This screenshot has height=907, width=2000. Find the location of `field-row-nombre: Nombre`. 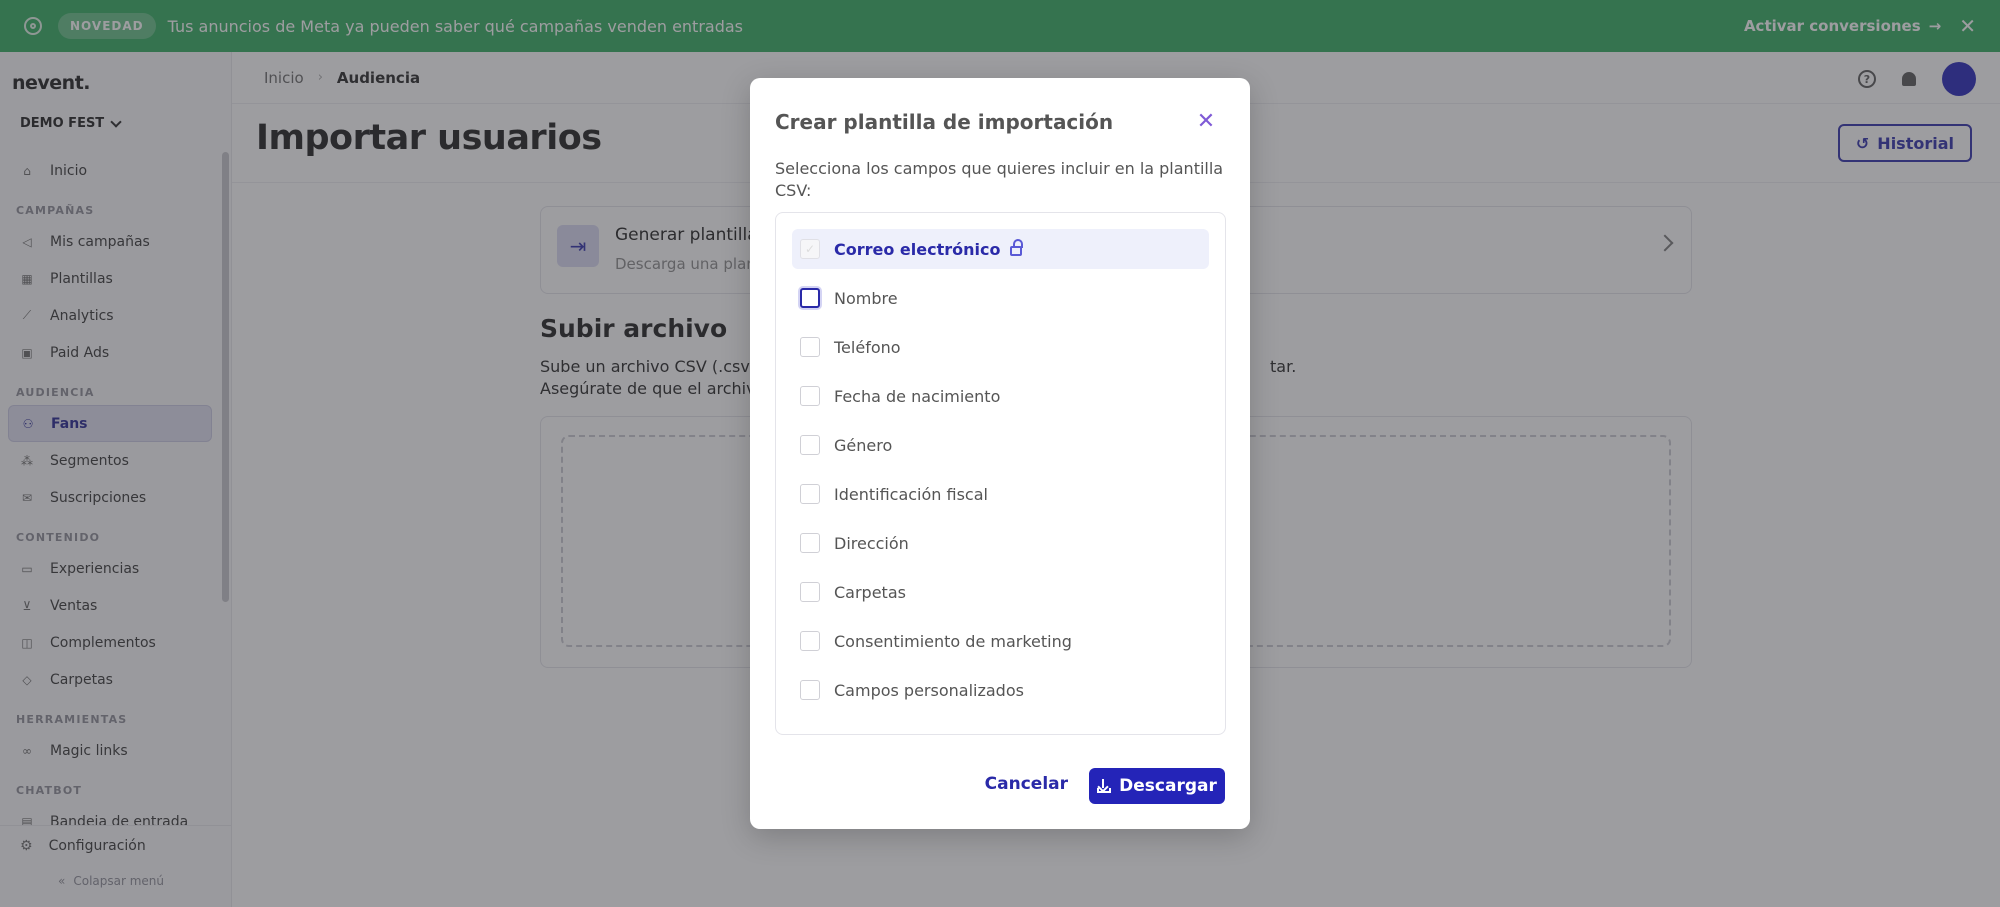

field-row-nombre: Nombre is located at coordinates (1000, 298).